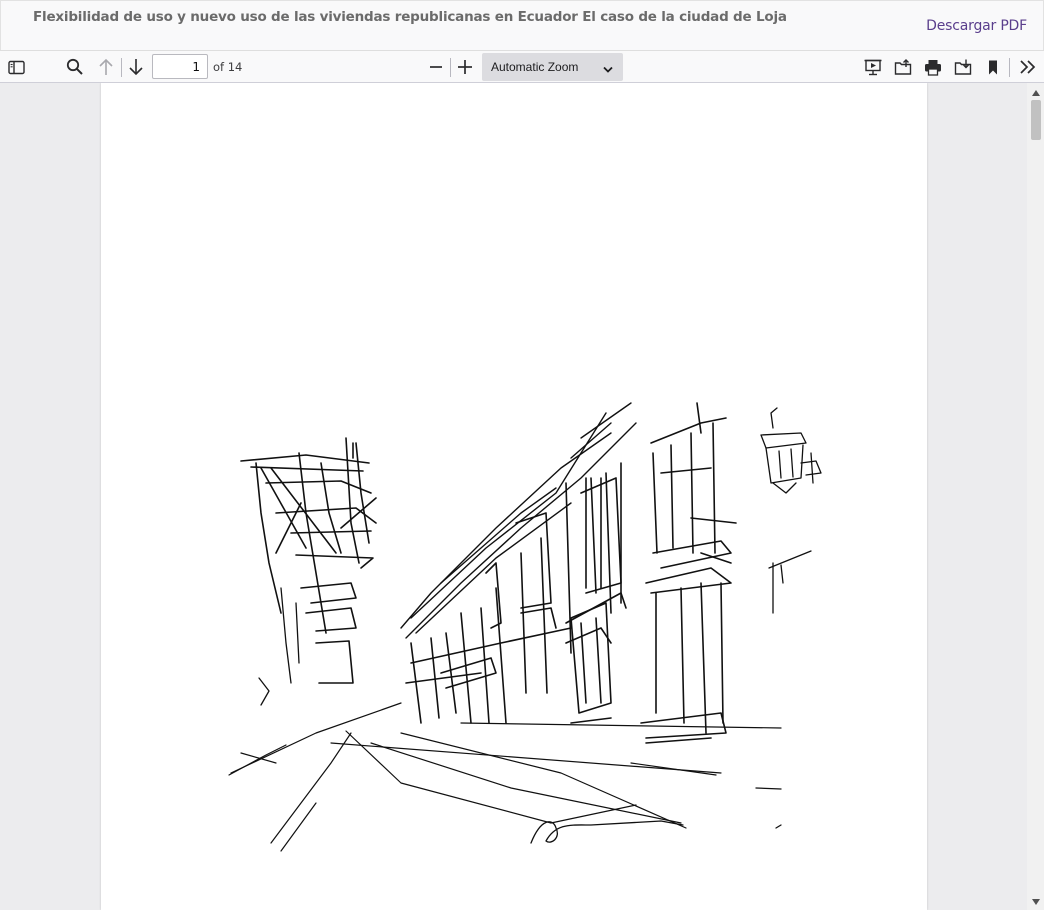 The height and width of the screenshot is (910, 1044). I want to click on zoom-select-value: Automatic Zoom, so click(535, 67).